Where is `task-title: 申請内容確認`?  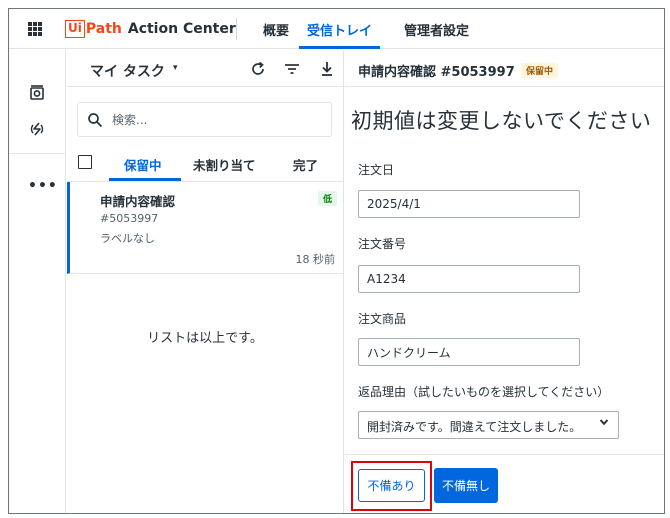 task-title: 申請内容確認 is located at coordinates (138, 201).